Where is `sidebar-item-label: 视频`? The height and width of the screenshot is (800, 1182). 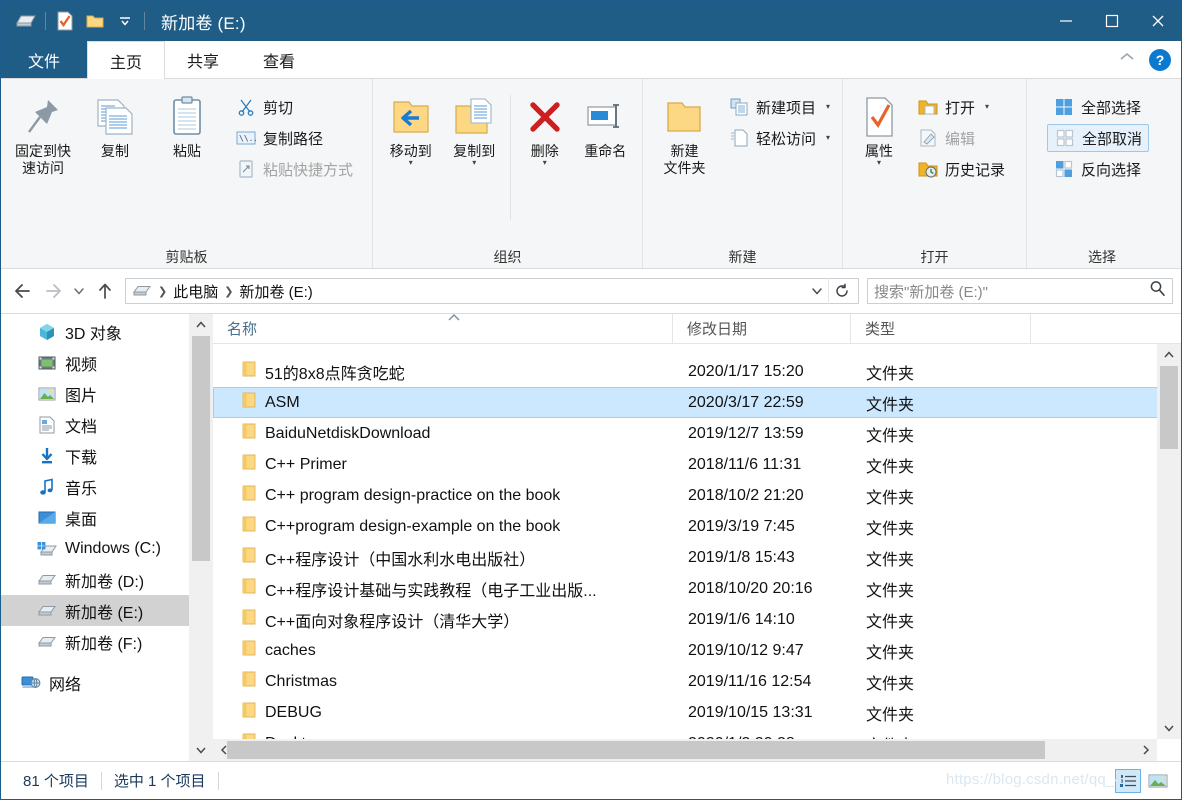
sidebar-item-label: 视频 is located at coordinates (81, 365).